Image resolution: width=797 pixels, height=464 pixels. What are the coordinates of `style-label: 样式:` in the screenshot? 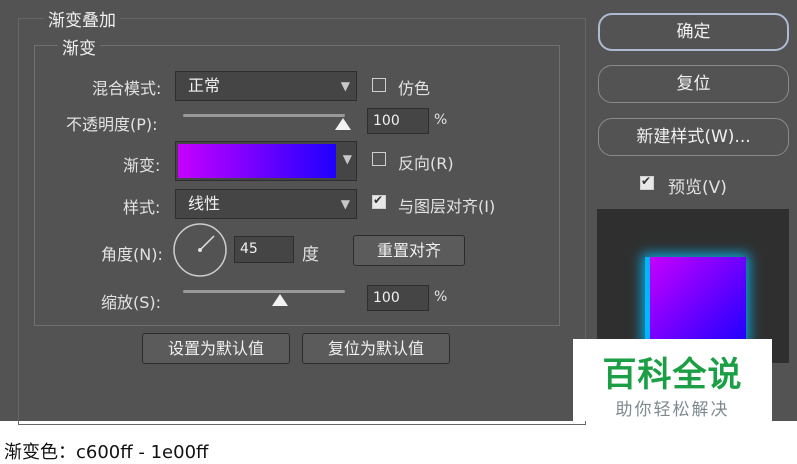 It's located at (142, 207).